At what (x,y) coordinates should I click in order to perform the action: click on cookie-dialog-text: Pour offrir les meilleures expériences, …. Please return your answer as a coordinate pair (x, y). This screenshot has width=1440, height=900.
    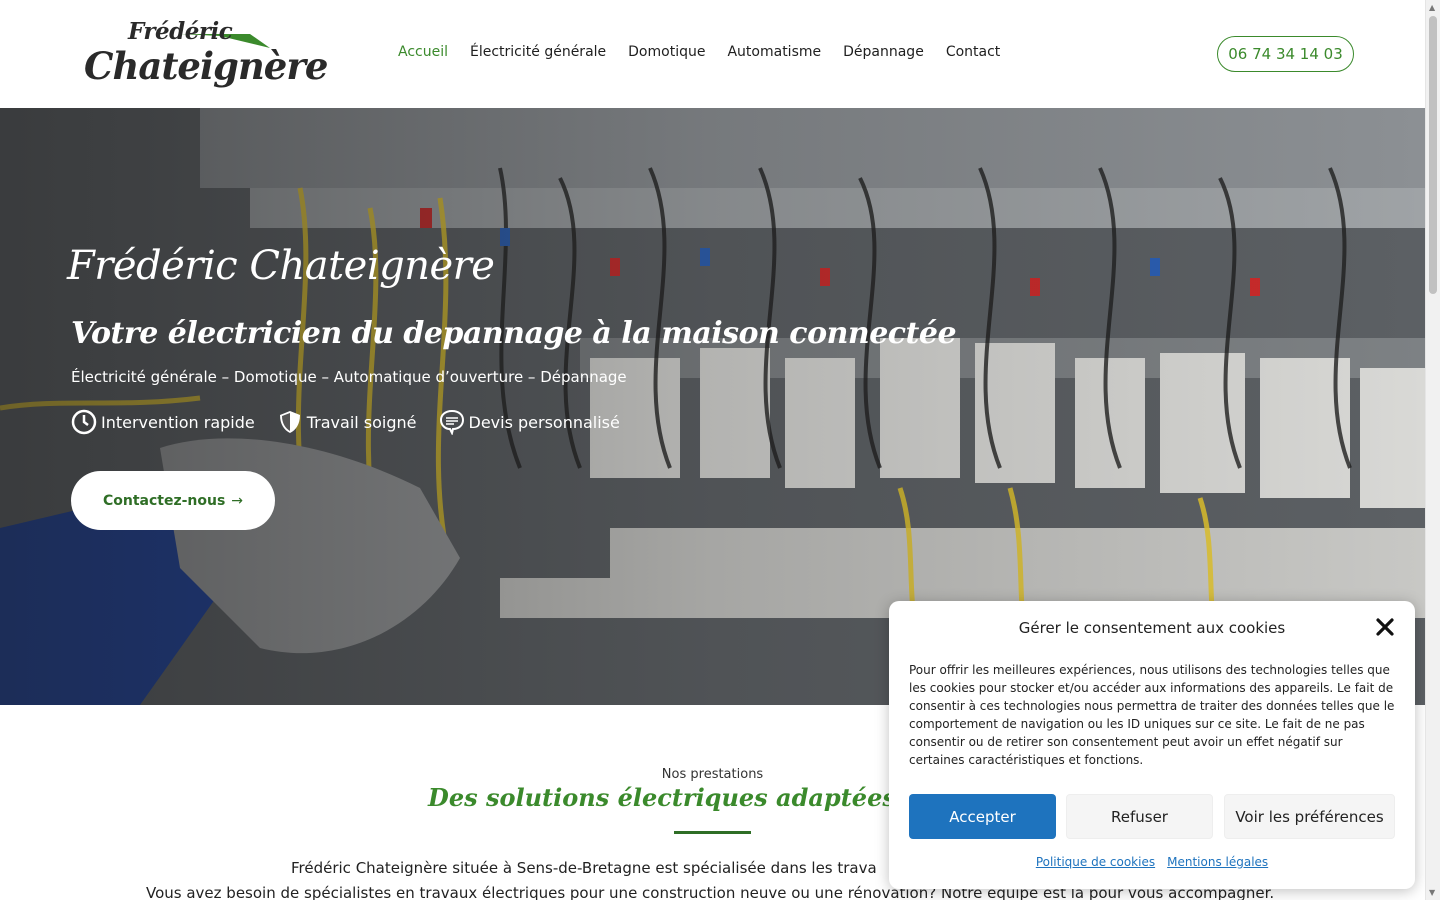
    Looking at the image, I should click on (1152, 715).